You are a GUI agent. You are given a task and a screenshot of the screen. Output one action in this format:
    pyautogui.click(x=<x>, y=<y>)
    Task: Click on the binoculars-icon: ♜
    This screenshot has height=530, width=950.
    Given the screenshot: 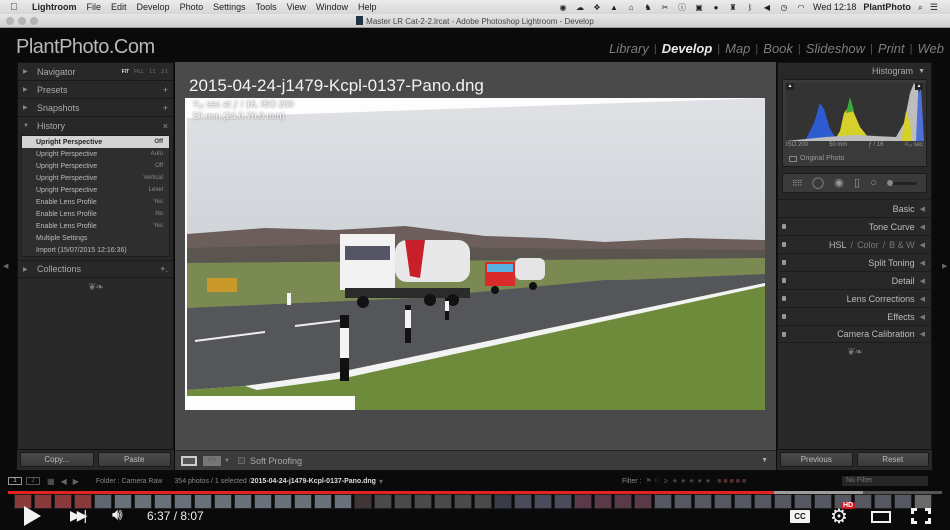 What is the action you would take?
    pyautogui.click(x=733, y=7)
    